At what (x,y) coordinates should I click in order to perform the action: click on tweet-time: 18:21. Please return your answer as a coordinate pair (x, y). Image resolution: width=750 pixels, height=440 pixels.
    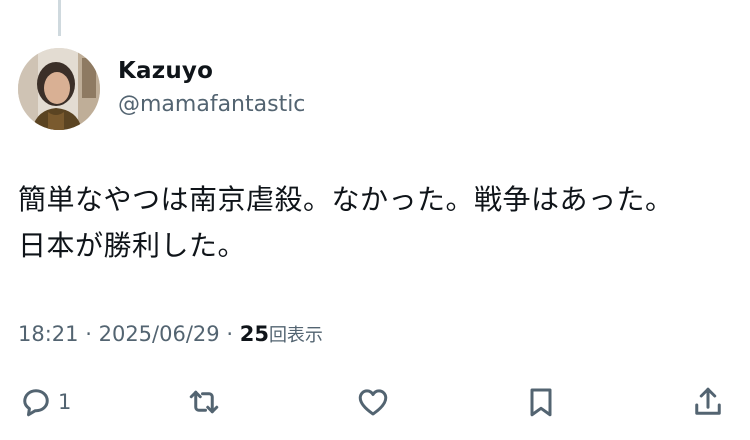
    Looking at the image, I should click on (48, 334).